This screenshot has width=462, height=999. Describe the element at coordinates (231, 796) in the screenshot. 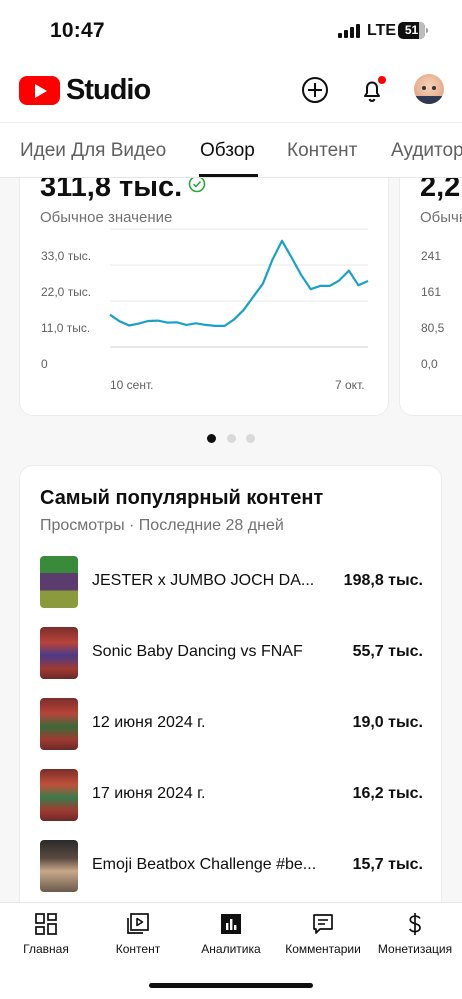

I see `list-item: 17 июня 2024 г. 16,2 тыс.` at that location.